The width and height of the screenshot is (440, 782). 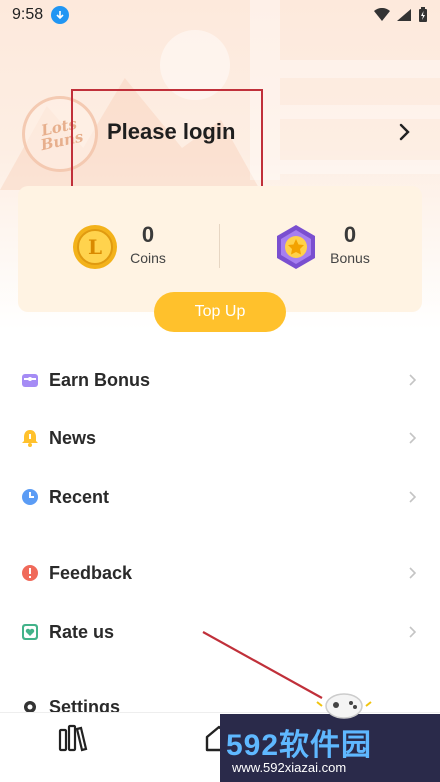 What do you see at coordinates (30, 497) in the screenshot?
I see `clock-icon` at bounding box center [30, 497].